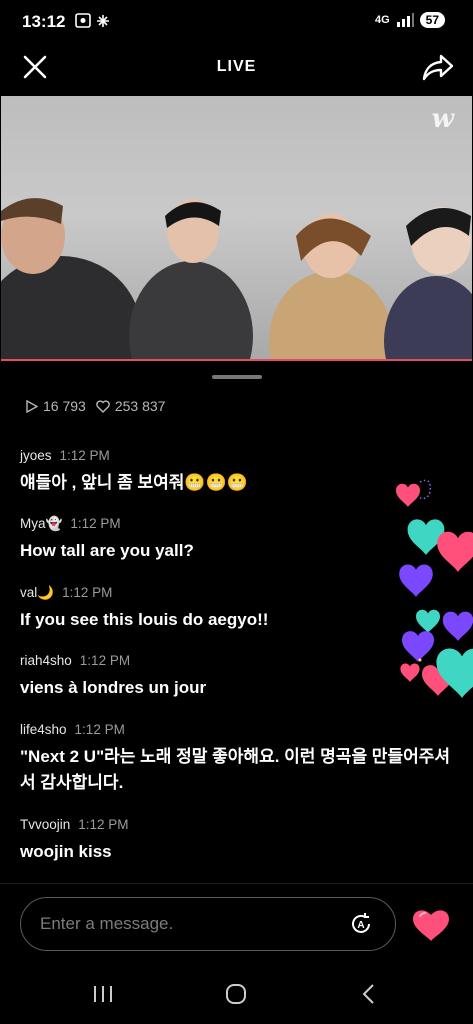  I want to click on status-icons, so click(94, 23).